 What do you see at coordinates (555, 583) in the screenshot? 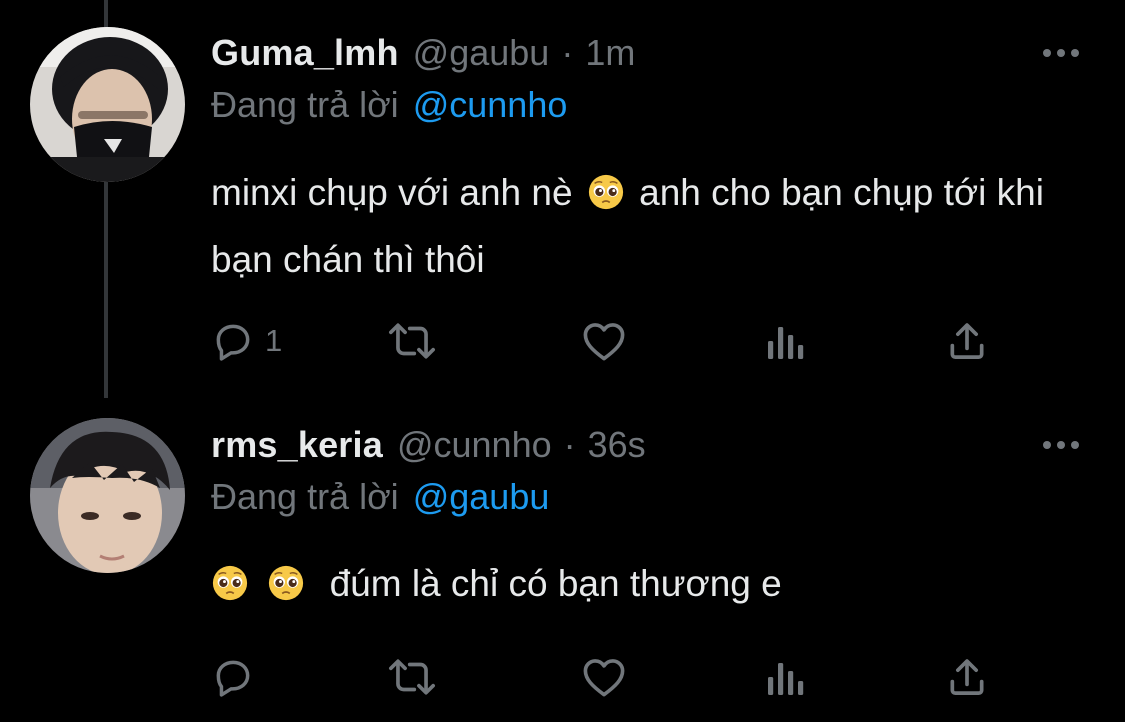
I see `tweet-text-part: đúm là chỉ có bạn thương e` at bounding box center [555, 583].